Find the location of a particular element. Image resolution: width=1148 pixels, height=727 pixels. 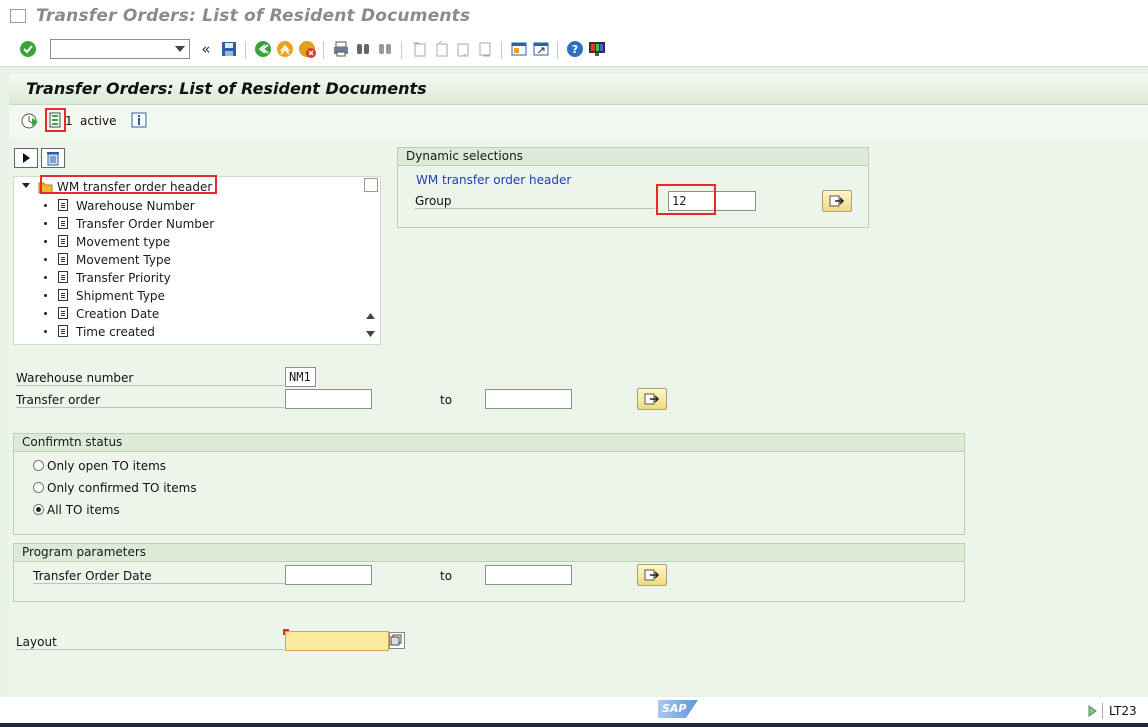

radio-all-items is located at coordinates (38, 509).